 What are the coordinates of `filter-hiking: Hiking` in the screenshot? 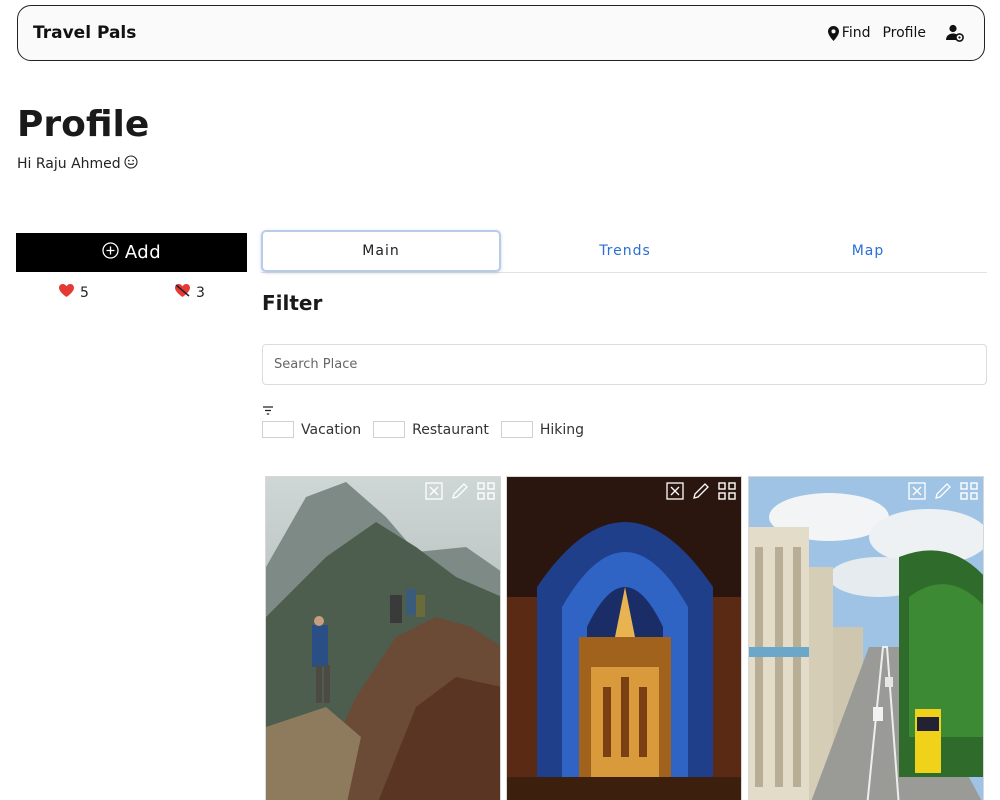 It's located at (542, 429).